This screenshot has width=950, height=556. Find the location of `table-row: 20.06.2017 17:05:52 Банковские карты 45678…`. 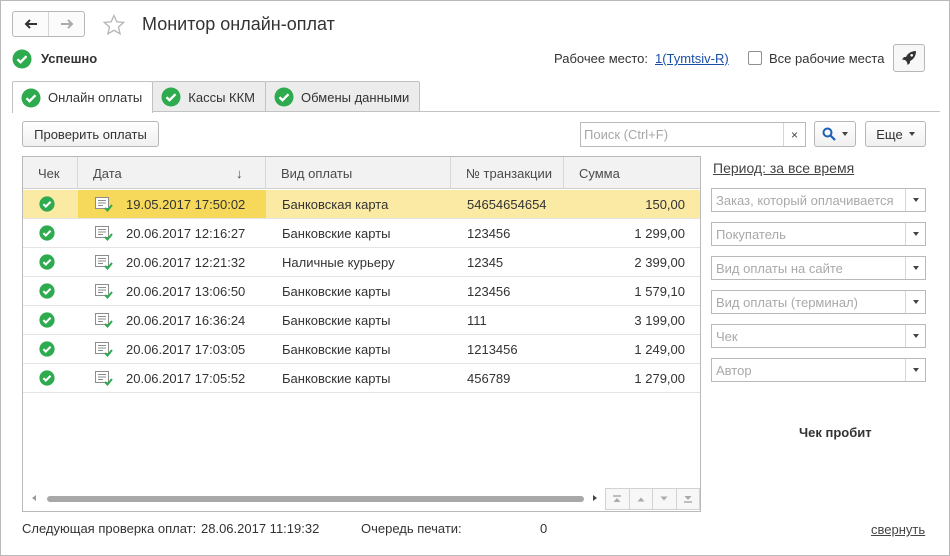

table-row: 20.06.2017 17:05:52 Банковские карты 45678… is located at coordinates (361, 378).